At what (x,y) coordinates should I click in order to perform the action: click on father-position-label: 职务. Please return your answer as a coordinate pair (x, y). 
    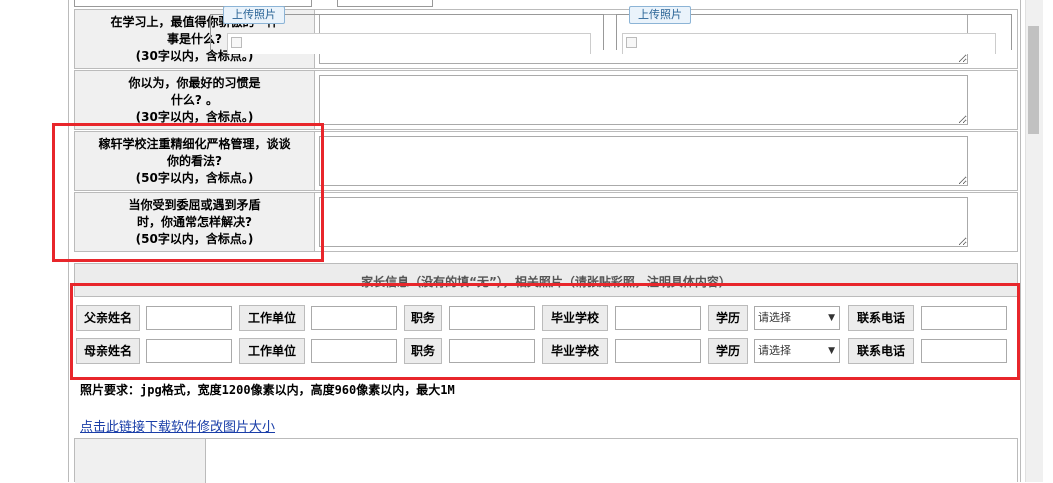
    Looking at the image, I should click on (423, 318).